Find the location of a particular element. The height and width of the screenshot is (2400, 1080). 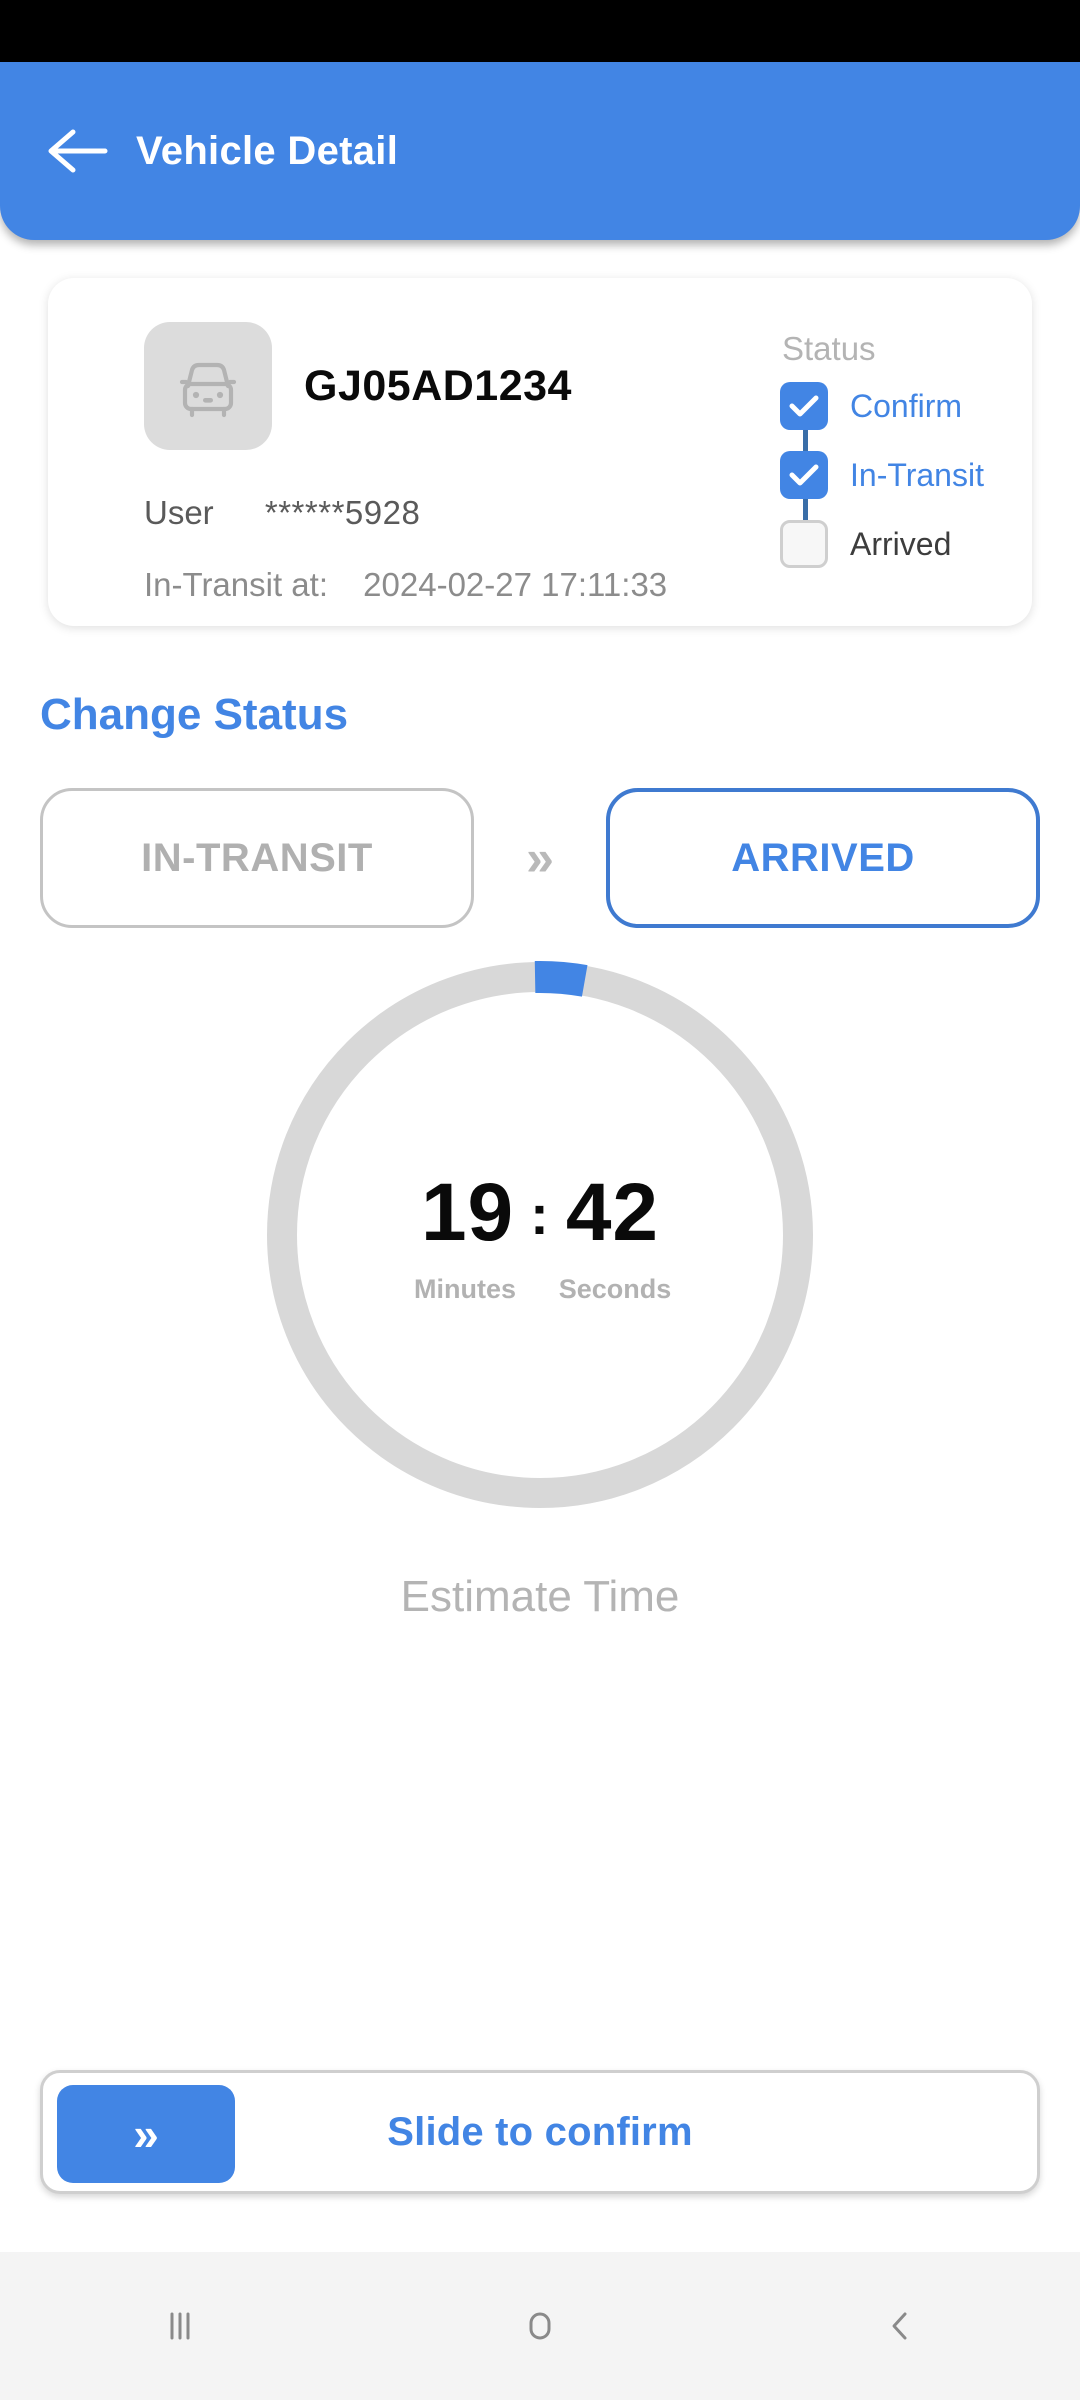

nav-back-button is located at coordinates (900, 2326).